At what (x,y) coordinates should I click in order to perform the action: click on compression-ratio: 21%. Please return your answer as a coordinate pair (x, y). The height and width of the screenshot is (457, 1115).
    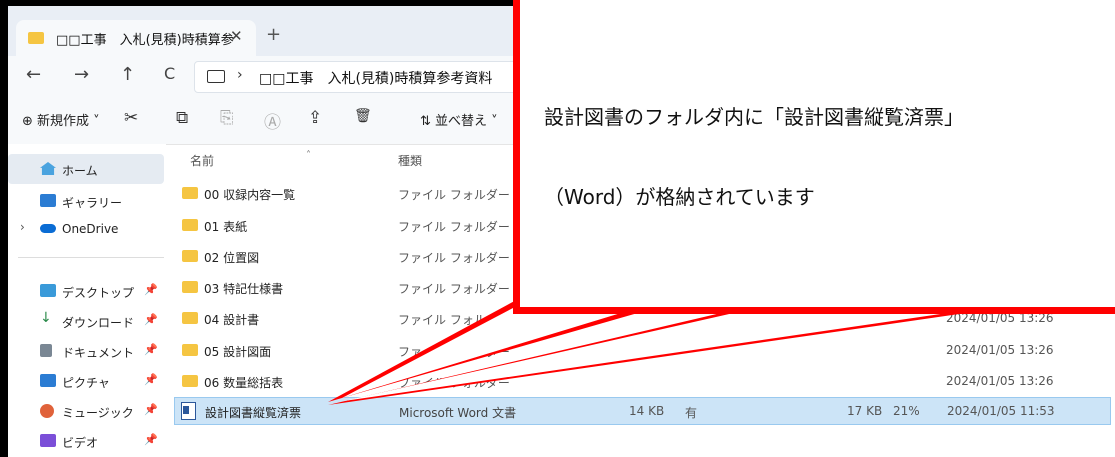
    Looking at the image, I should click on (906, 411).